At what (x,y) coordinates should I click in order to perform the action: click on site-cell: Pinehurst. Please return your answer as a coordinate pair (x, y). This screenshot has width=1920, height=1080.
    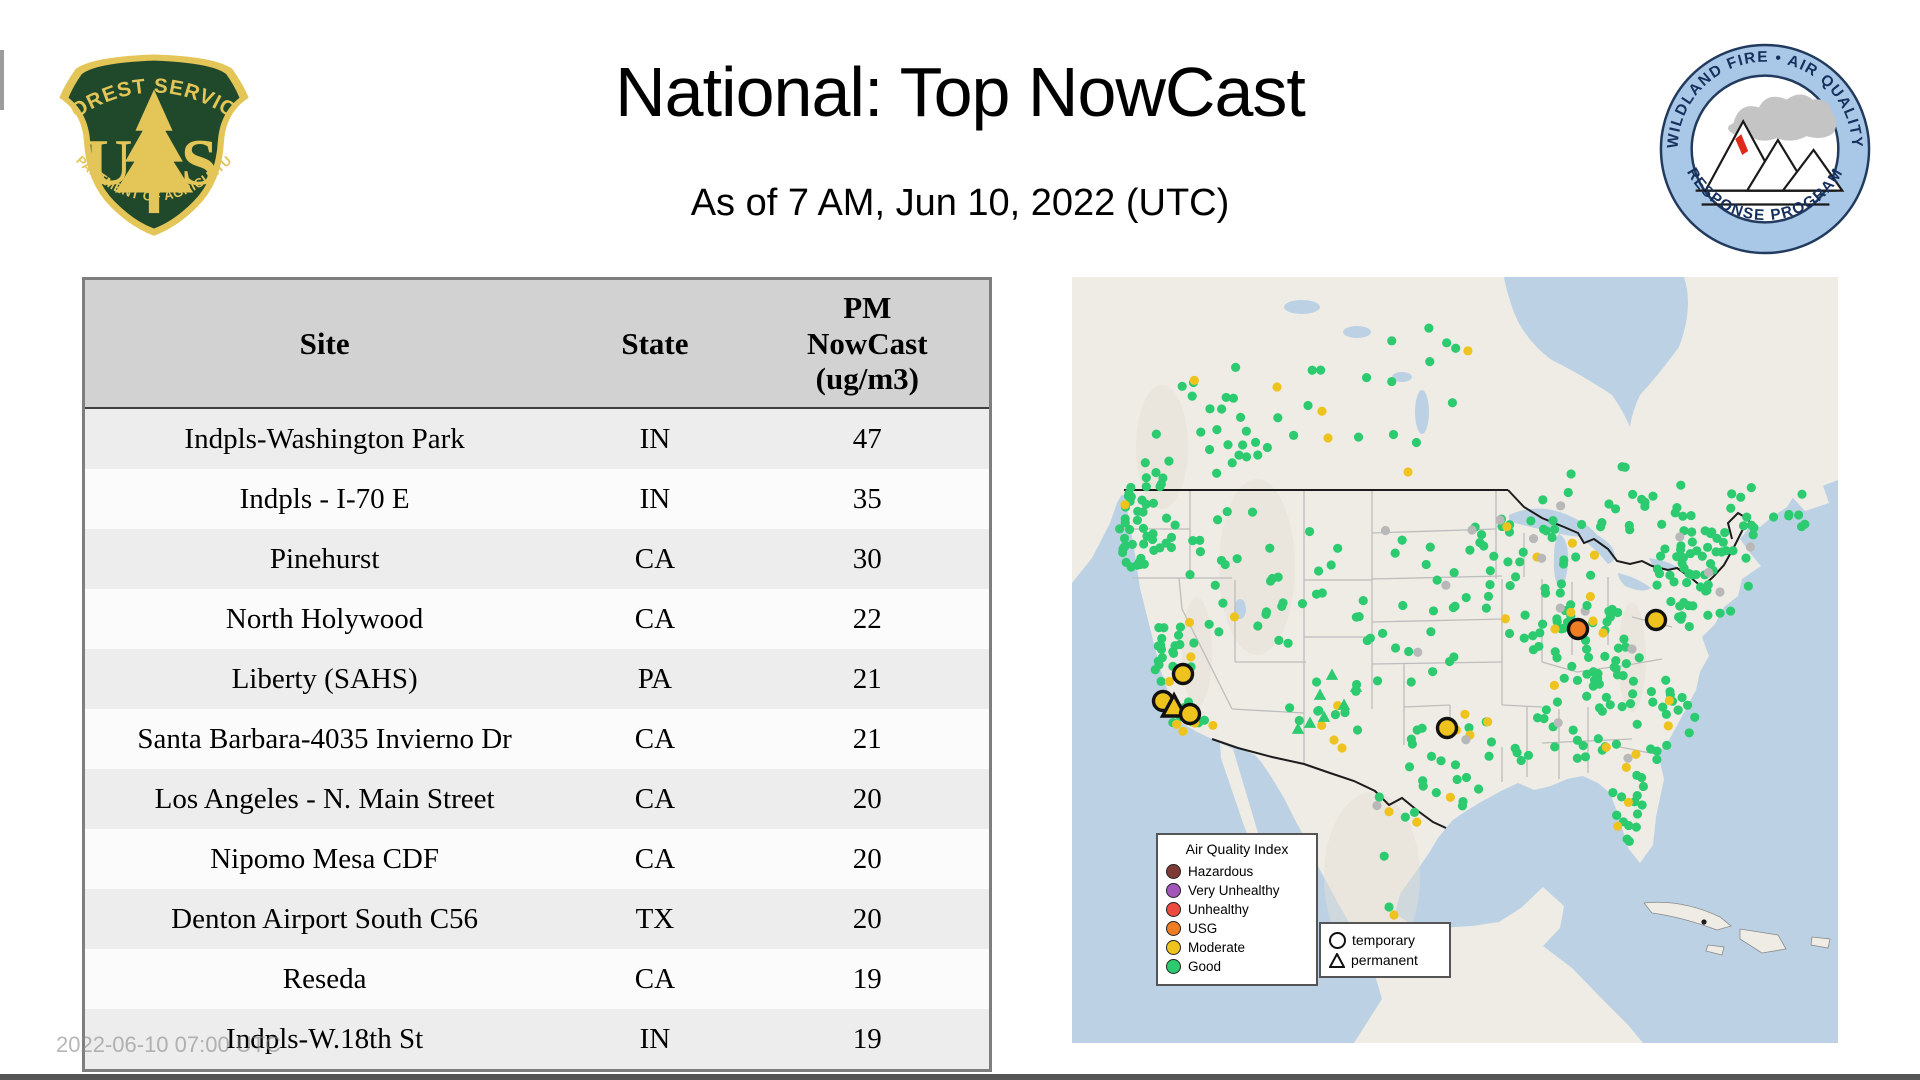
    Looking at the image, I should click on (324, 559).